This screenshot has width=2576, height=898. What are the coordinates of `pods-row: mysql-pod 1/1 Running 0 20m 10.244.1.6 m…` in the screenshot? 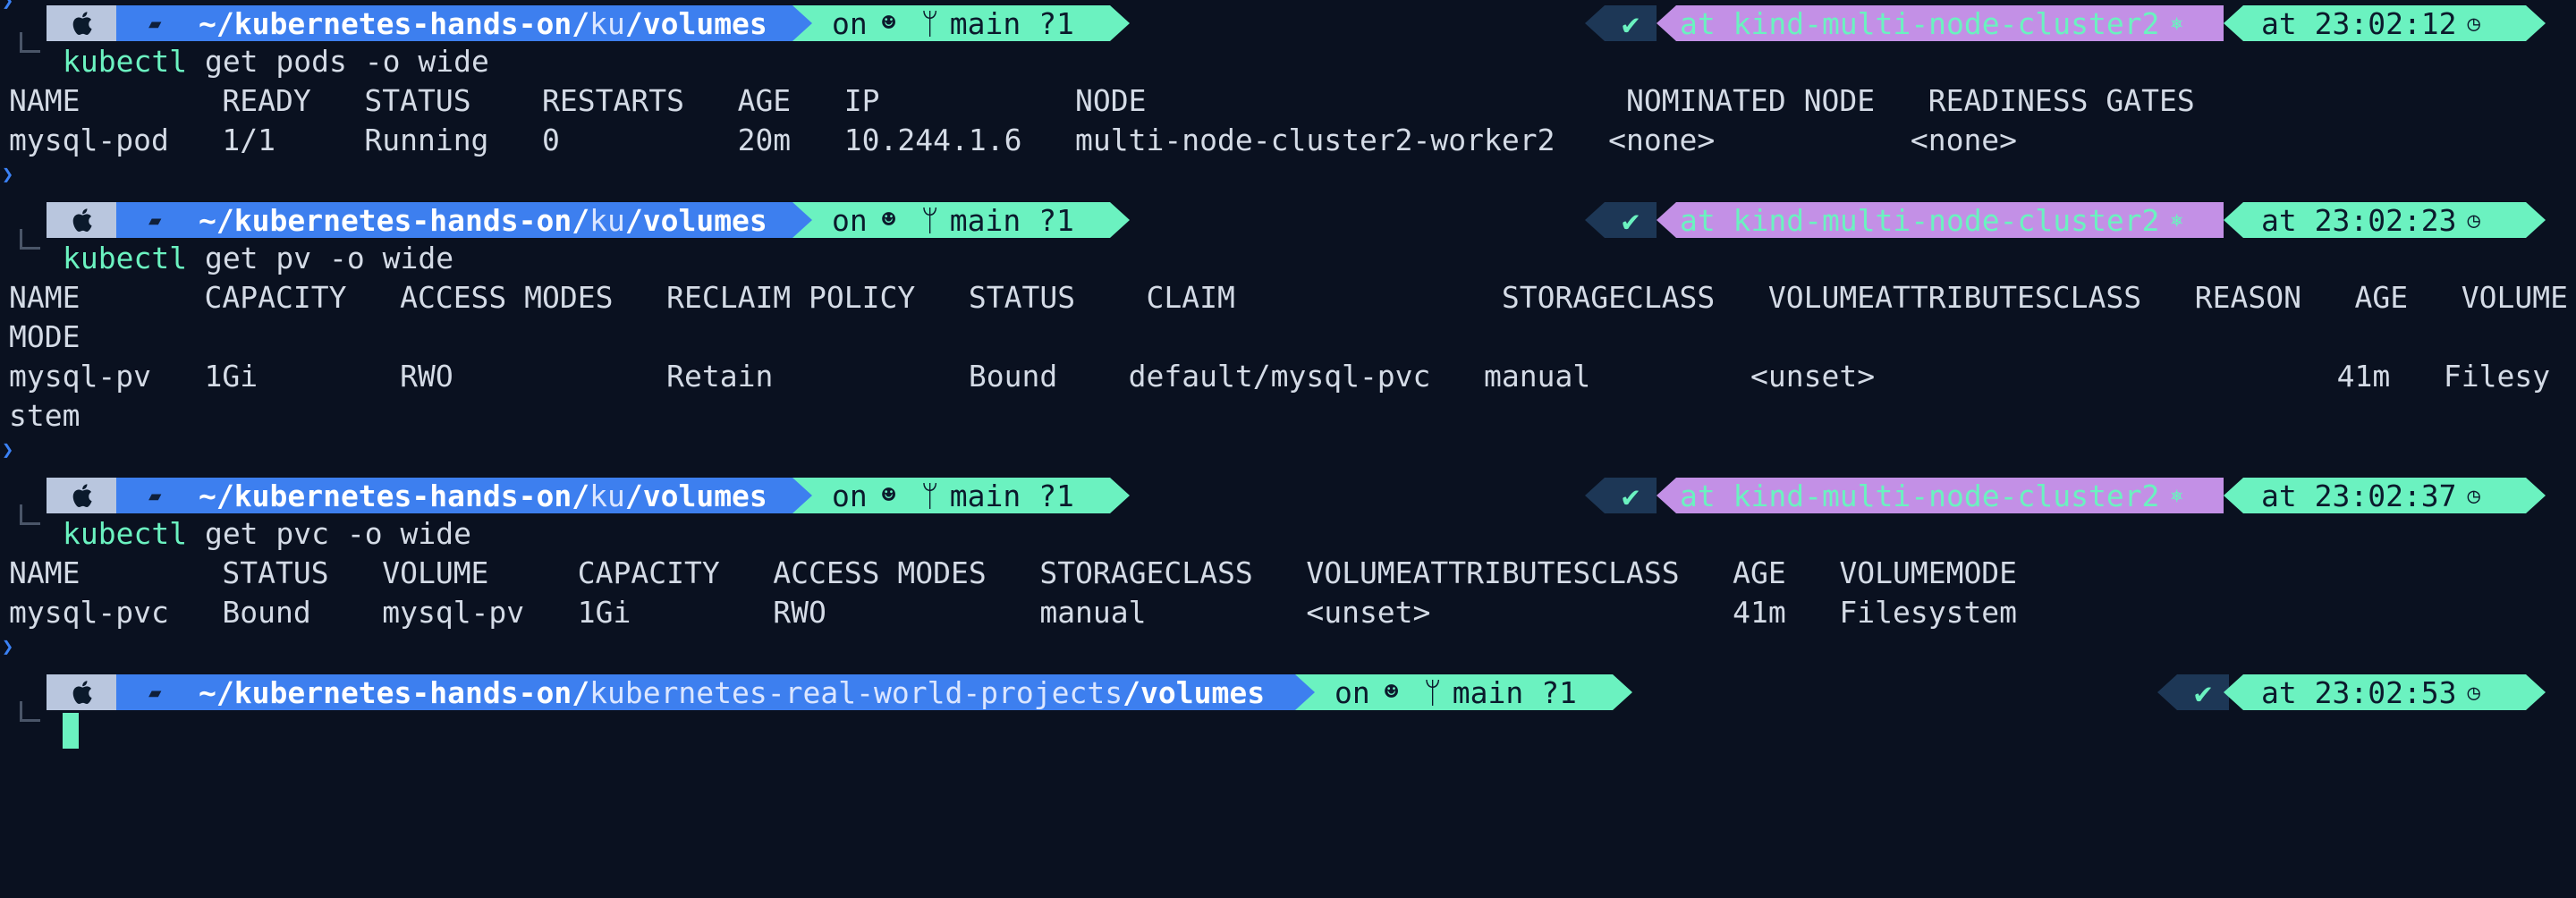 It's located at (1013, 140).